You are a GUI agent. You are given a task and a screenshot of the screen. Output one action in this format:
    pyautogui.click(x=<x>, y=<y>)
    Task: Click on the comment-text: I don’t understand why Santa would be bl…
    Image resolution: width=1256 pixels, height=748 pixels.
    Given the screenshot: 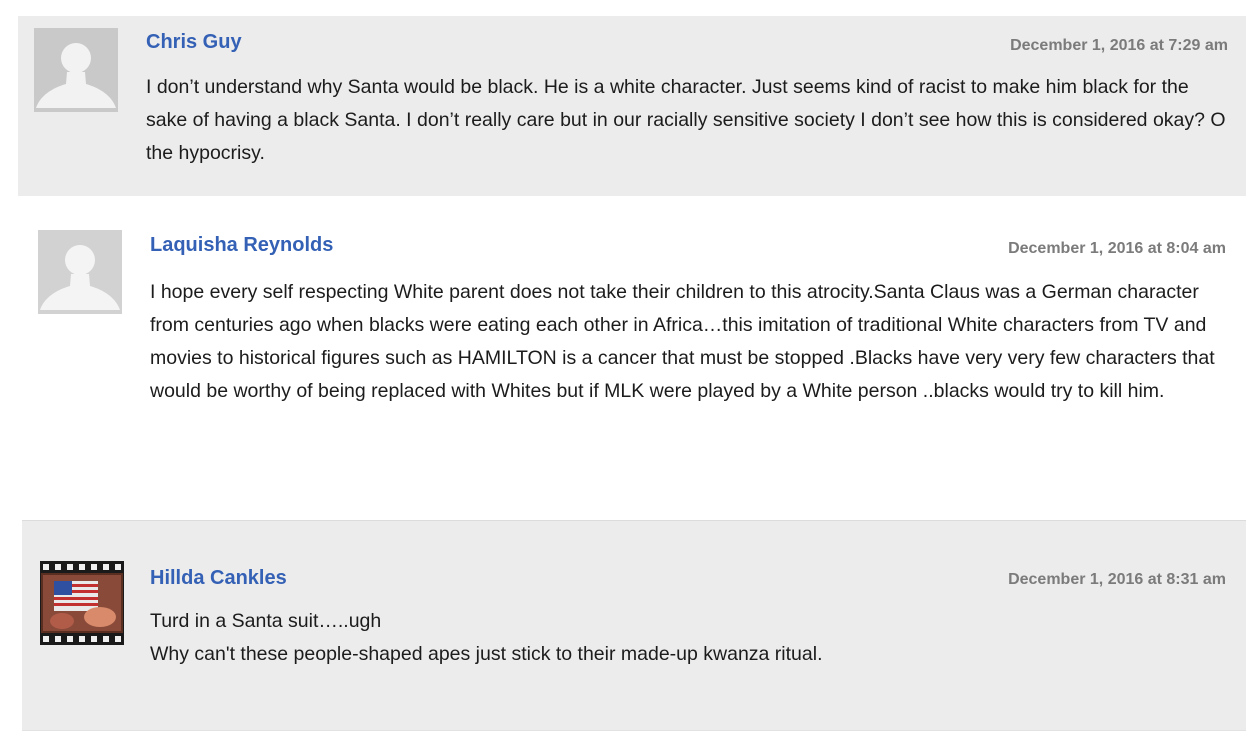 What is the action you would take?
    pyautogui.click(x=686, y=120)
    